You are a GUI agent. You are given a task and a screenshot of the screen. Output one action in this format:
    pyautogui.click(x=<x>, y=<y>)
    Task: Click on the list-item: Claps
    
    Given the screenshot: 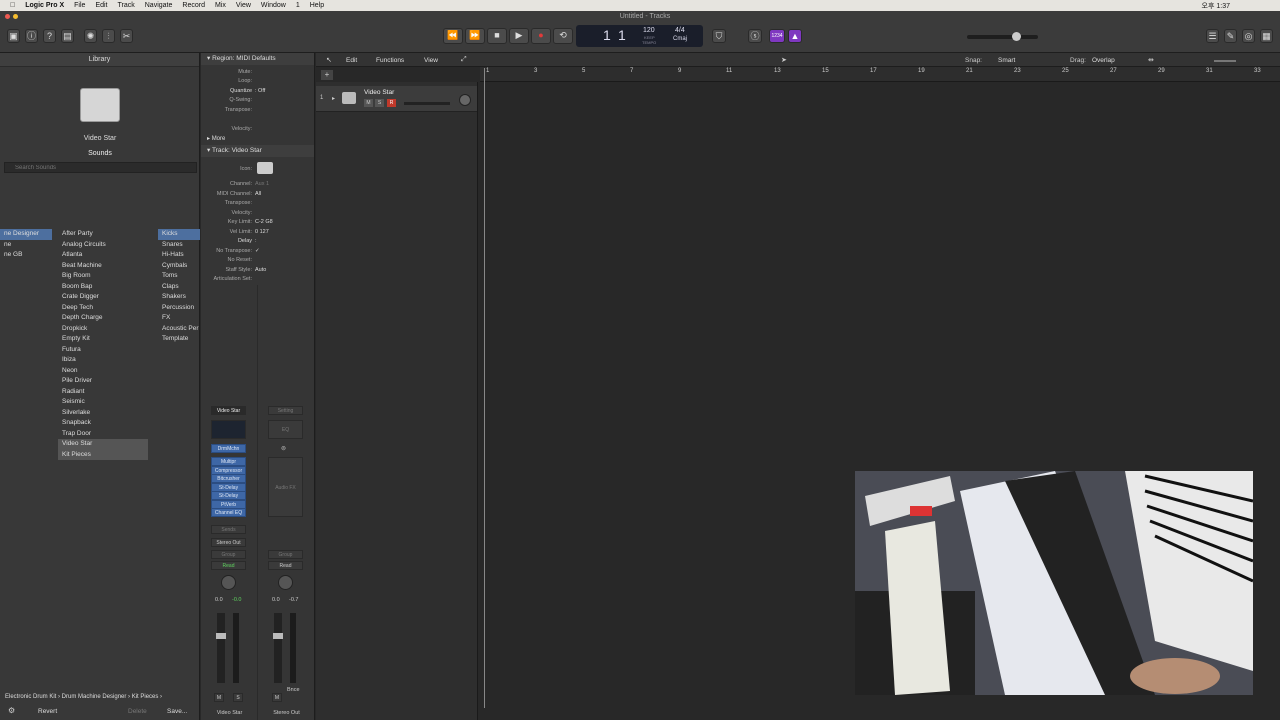 What is the action you would take?
    pyautogui.click(x=179, y=287)
    